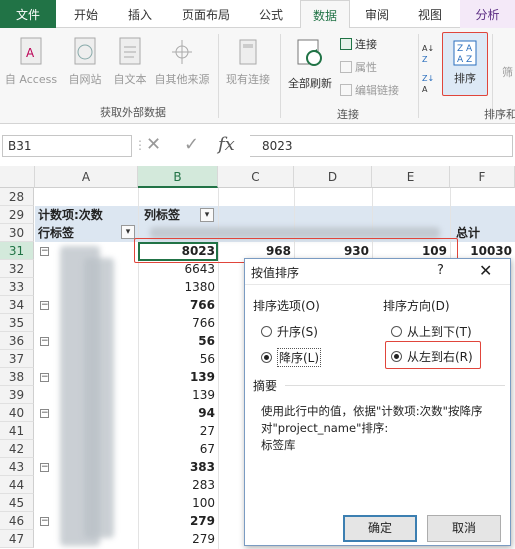 This screenshot has width=515, height=549. I want to click on edit-links-button: 编辑链接, so click(369, 90).